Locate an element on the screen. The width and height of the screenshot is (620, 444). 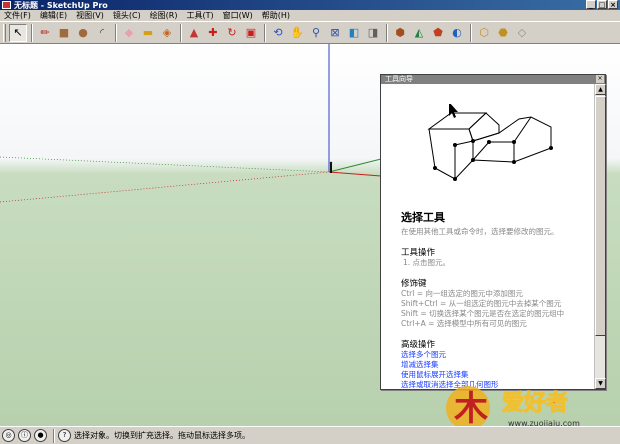
tape-measure-tool-icon: ▬ is located at coordinates (148, 33).